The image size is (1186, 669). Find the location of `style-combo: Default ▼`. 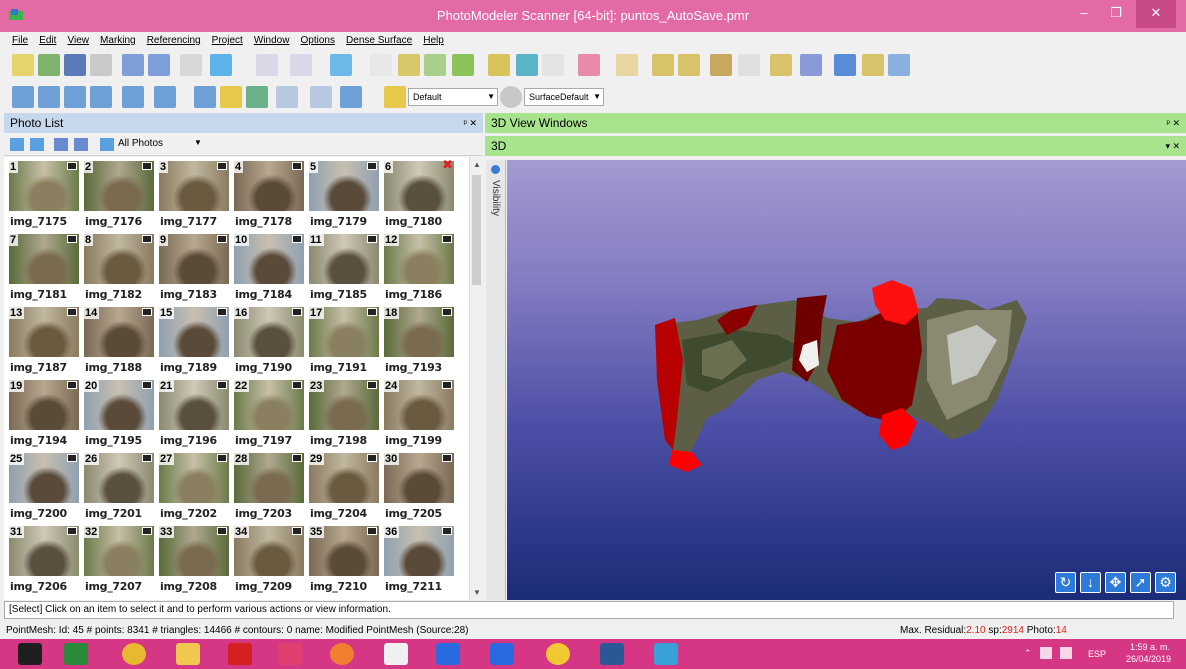

style-combo: Default ▼ is located at coordinates (453, 97).